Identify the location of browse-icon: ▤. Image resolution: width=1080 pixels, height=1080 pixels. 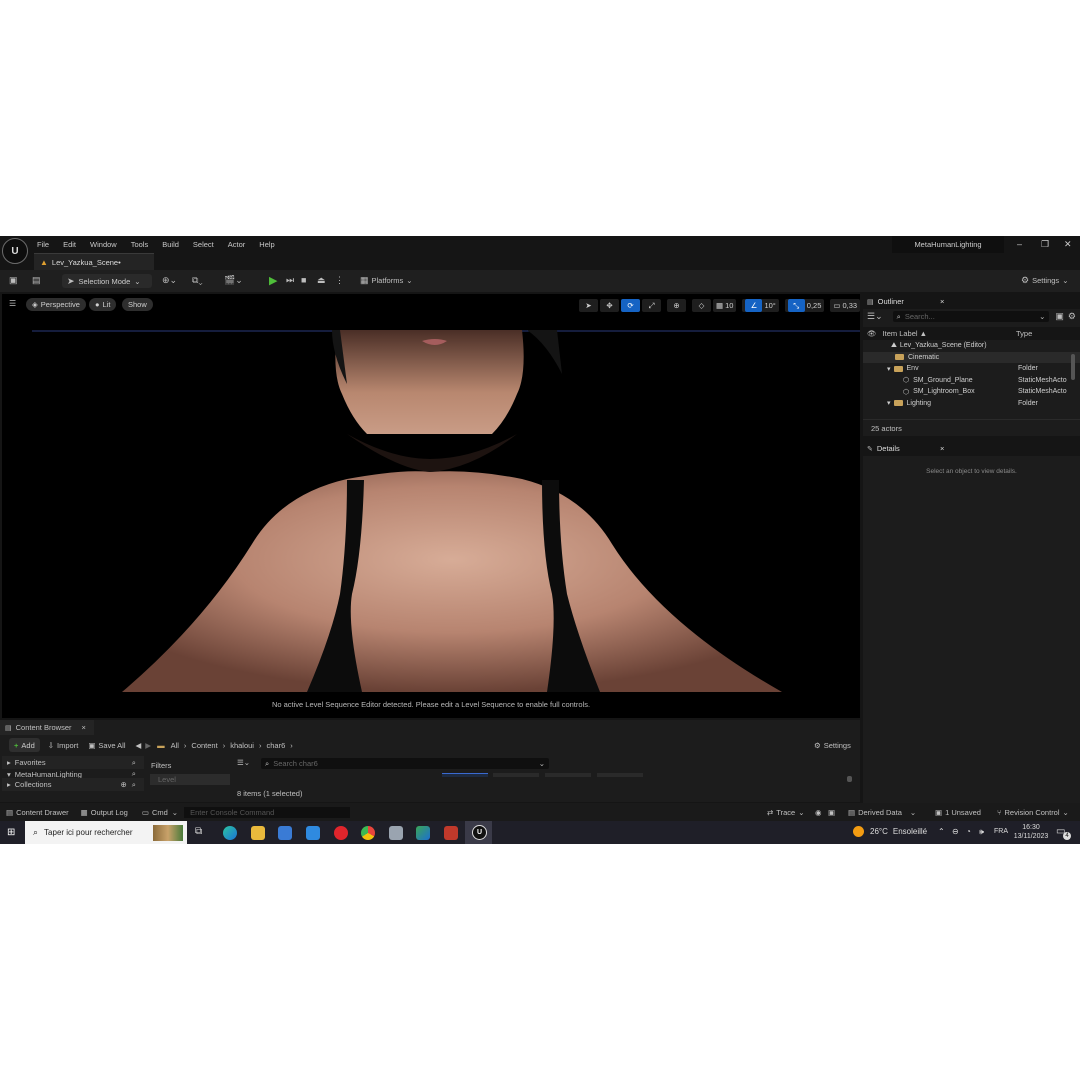
(36, 280).